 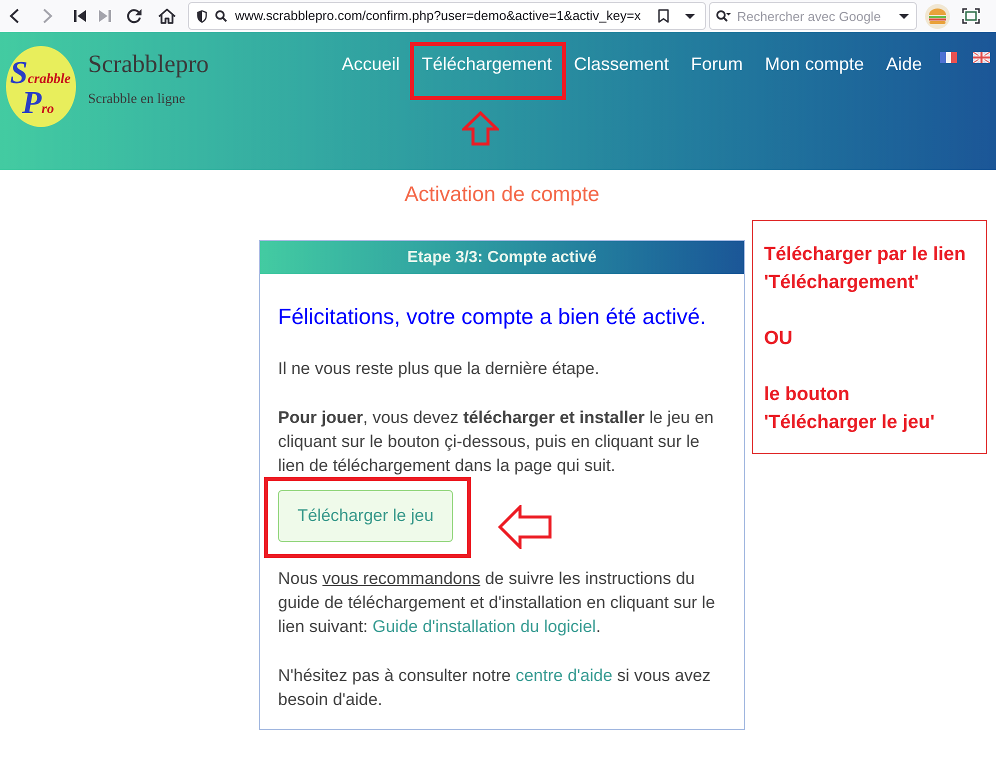 What do you see at coordinates (716, 64) in the screenshot?
I see `nav-link: Forum` at bounding box center [716, 64].